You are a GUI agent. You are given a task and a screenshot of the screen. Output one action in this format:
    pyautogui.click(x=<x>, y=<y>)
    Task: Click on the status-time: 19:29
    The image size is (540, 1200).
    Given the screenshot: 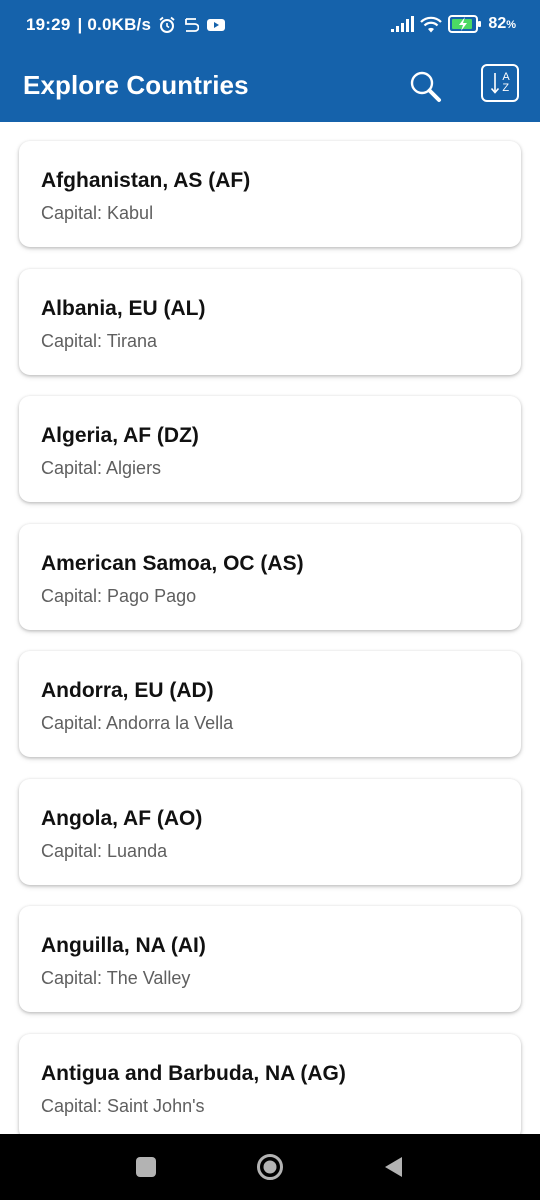 What is the action you would take?
    pyautogui.click(x=48, y=24)
    